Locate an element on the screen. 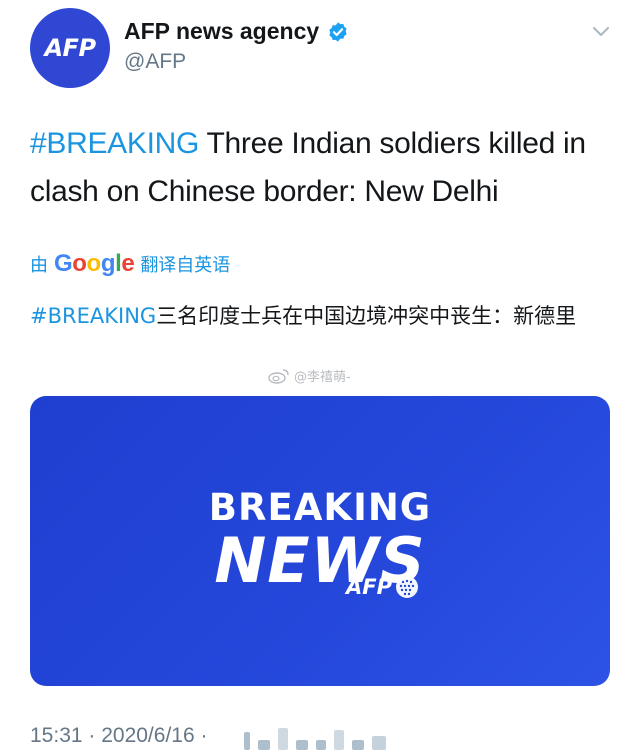 The width and height of the screenshot is (640, 754). globe-icon is located at coordinates (407, 587).